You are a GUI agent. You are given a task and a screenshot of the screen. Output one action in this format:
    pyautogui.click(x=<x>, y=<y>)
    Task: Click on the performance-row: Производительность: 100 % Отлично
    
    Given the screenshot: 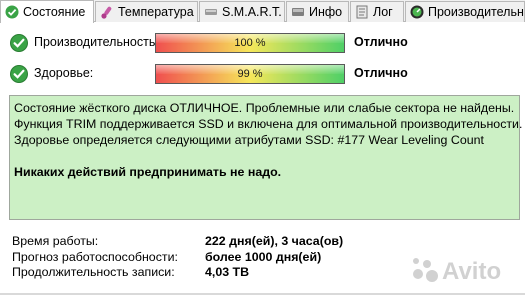 What is the action you would take?
    pyautogui.click(x=262, y=43)
    